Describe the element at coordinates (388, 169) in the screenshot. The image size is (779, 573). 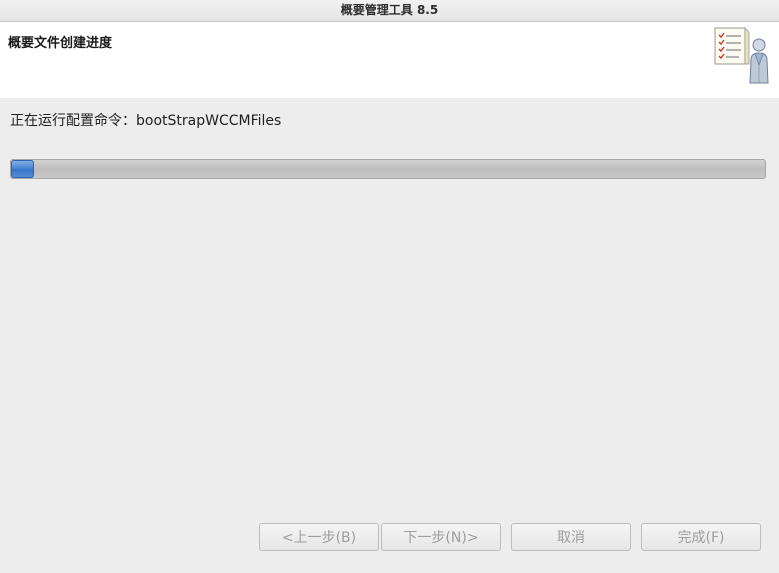
I see `progress-bar` at that location.